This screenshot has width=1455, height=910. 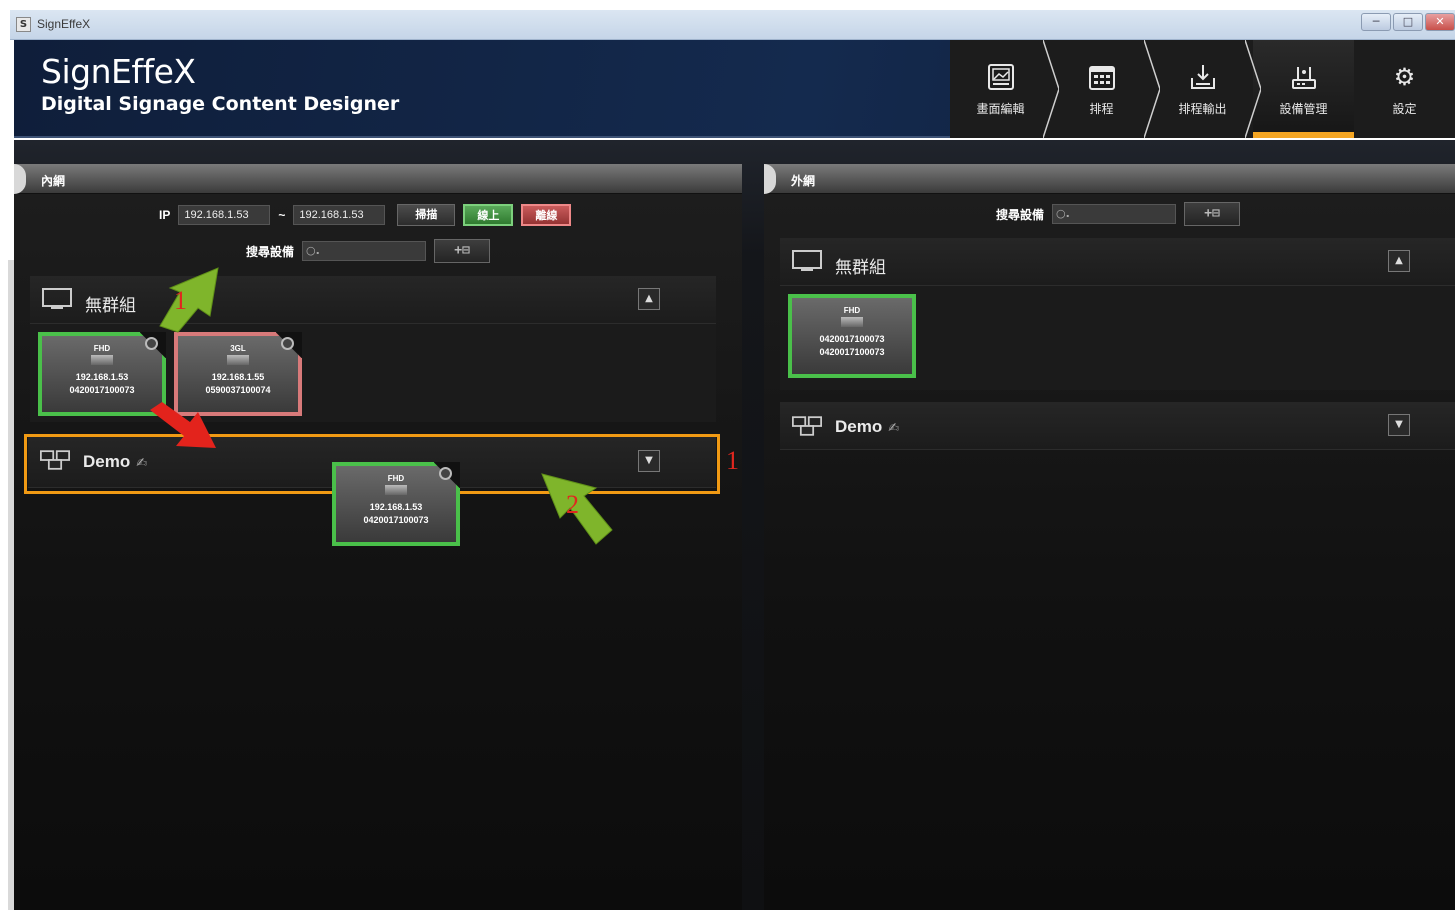 I want to click on nav-label: 設備管理, so click(x=1303, y=108).